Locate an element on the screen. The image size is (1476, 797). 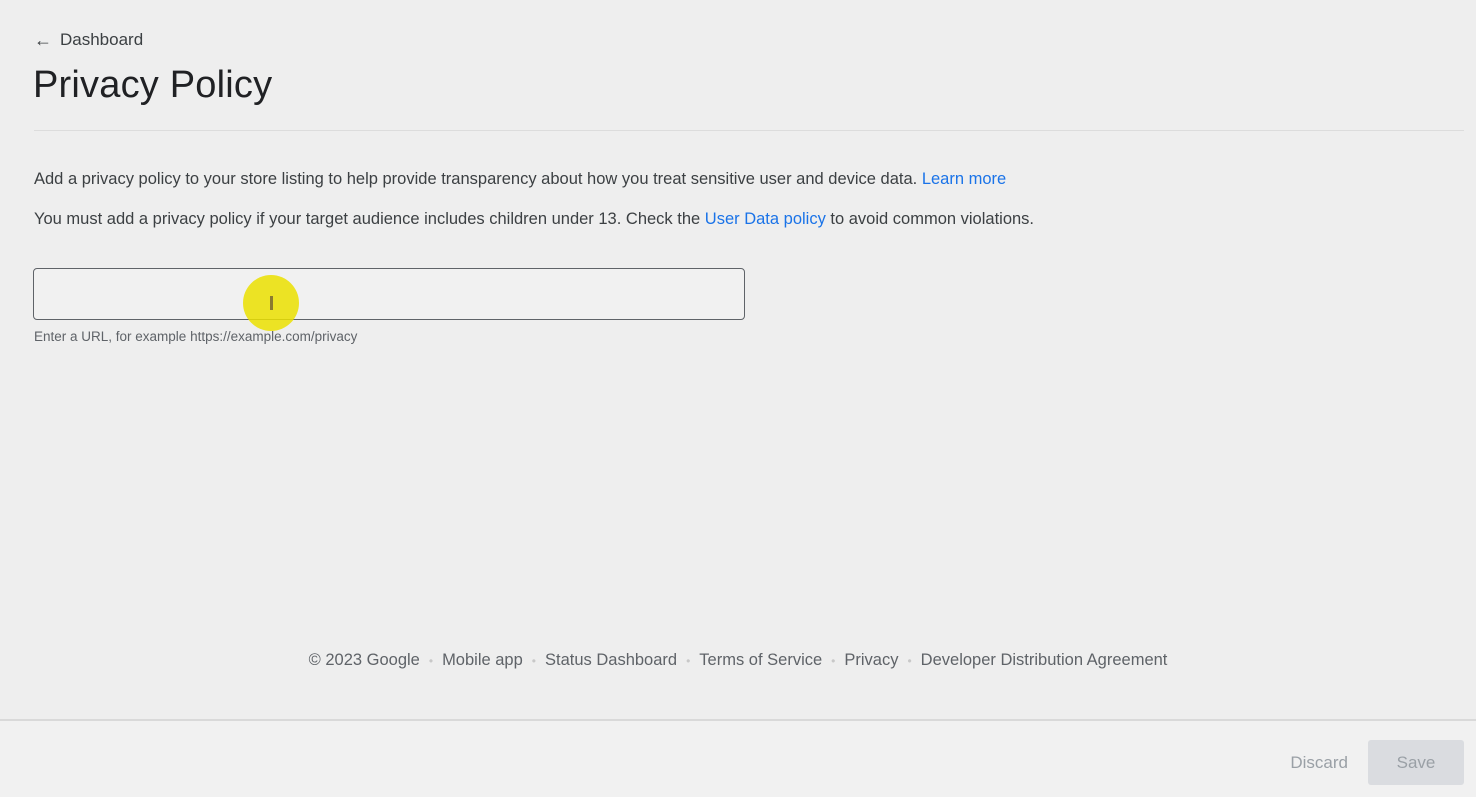
footer-copyright: © 2023 Google is located at coordinates (364, 660).